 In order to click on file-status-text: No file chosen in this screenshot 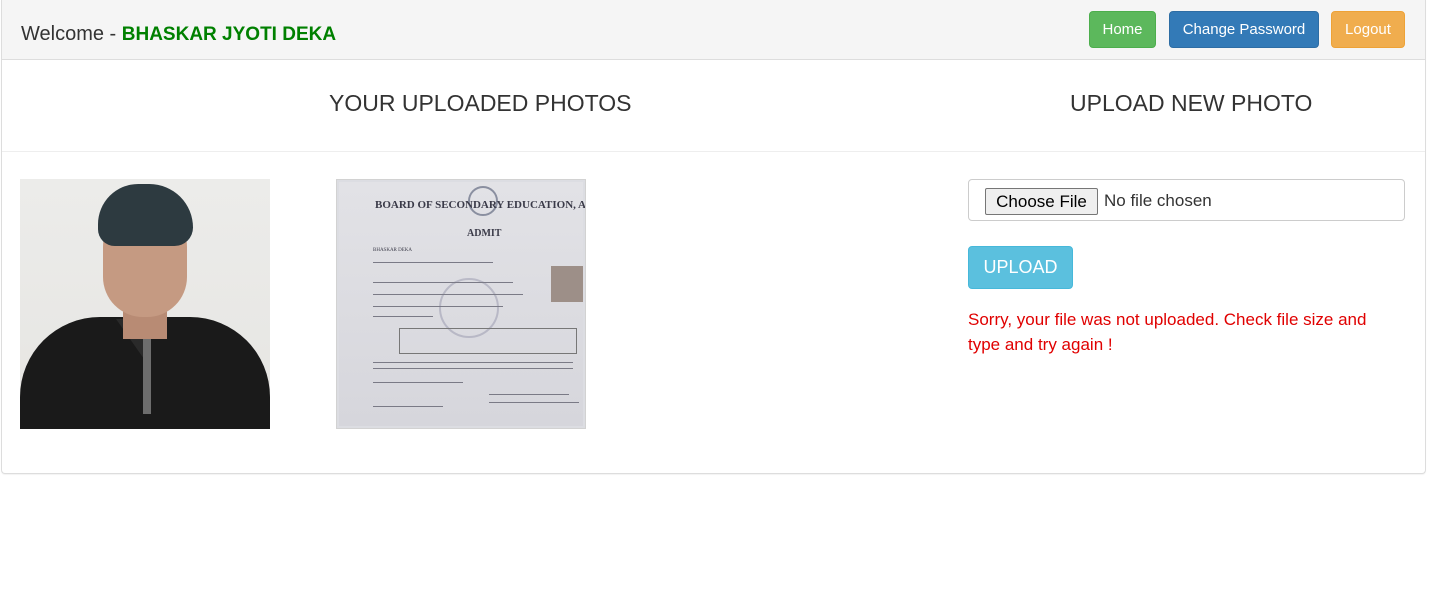, I will do `click(1158, 200)`.